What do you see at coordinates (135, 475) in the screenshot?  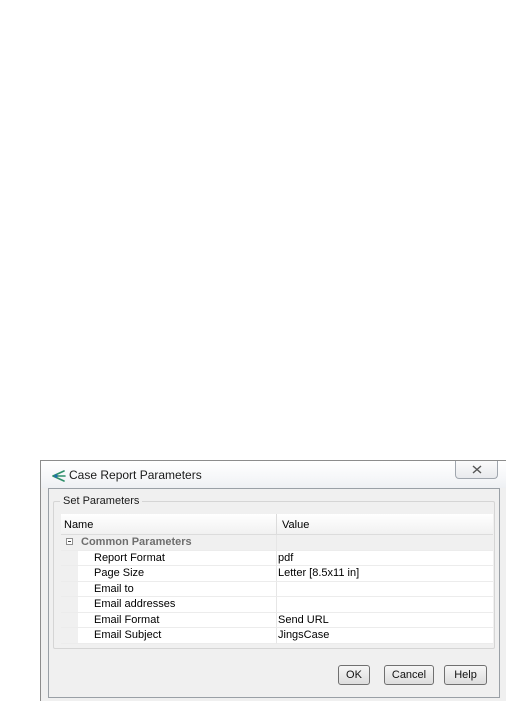 I see `dialog-title: Case Report Parameters` at bounding box center [135, 475].